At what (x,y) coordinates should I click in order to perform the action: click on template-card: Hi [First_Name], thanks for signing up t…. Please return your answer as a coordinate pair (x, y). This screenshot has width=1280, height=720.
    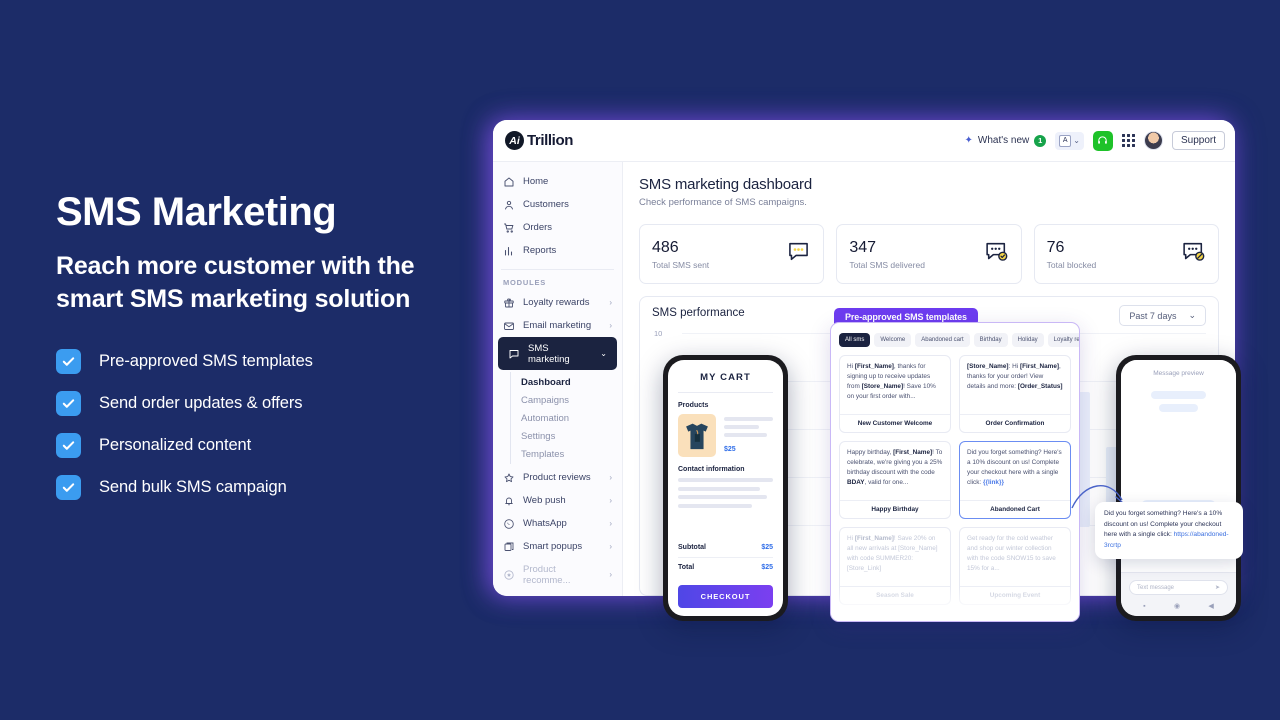
    Looking at the image, I should click on (895, 394).